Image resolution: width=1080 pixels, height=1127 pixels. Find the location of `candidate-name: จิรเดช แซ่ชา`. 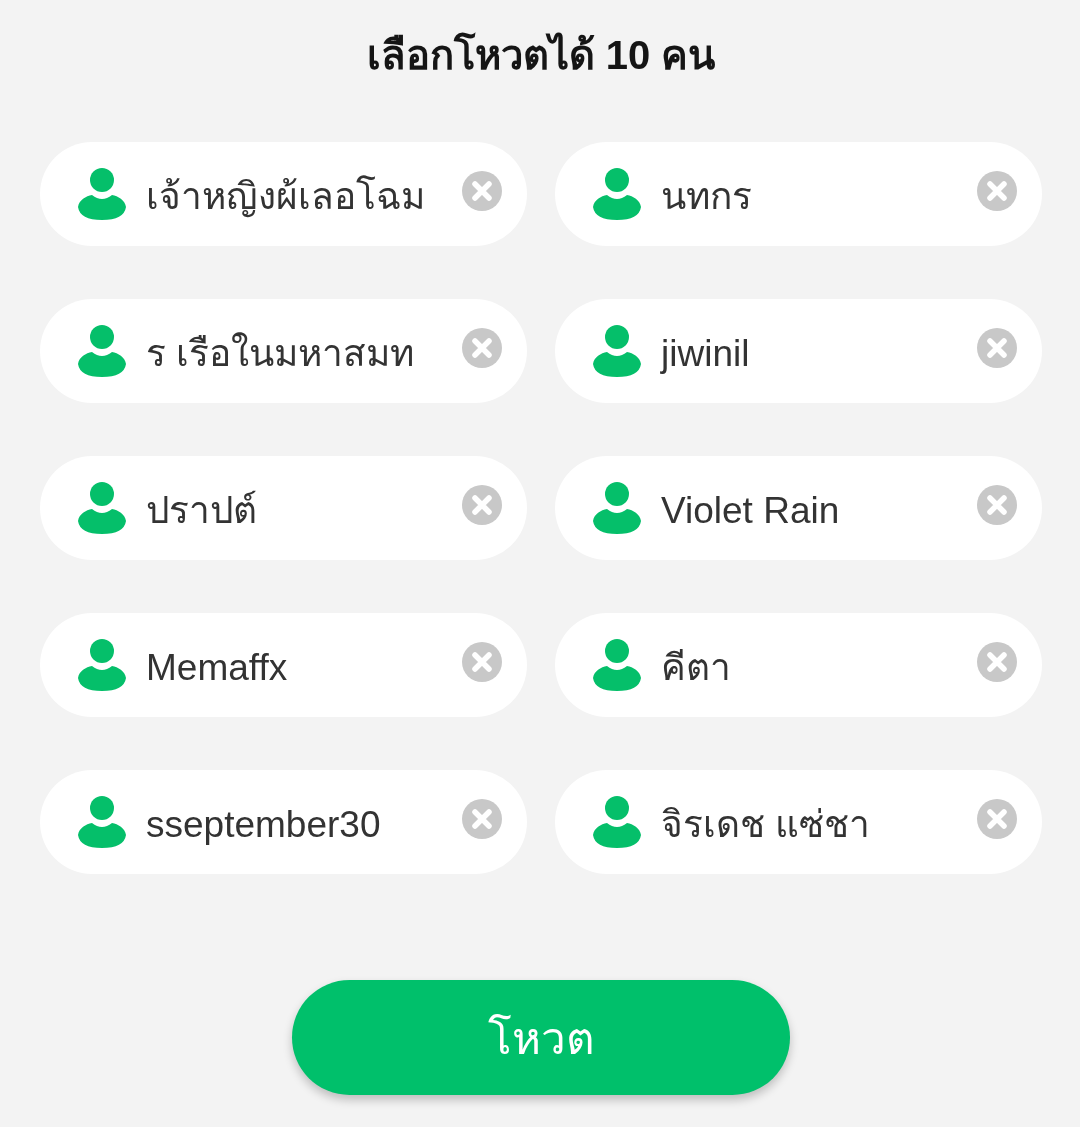

candidate-name: จิรเดช แซ่ชา is located at coordinates (766, 825).